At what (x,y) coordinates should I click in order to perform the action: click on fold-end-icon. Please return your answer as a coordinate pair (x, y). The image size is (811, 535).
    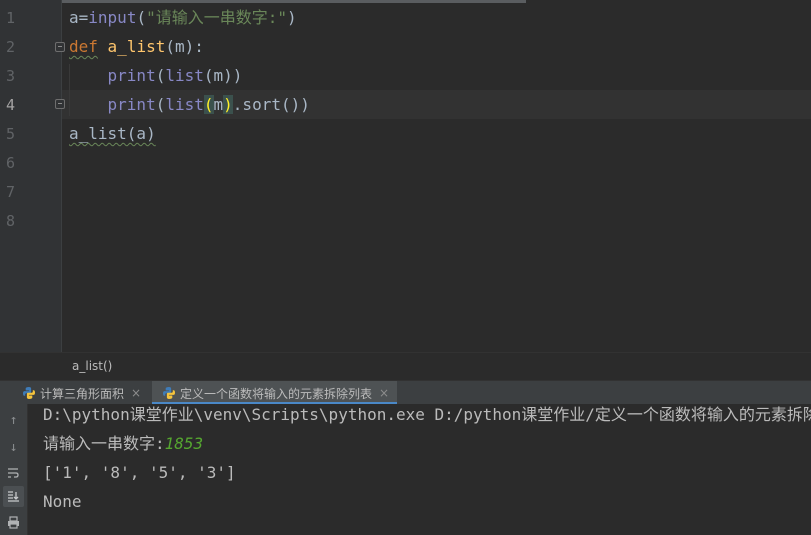
    Looking at the image, I should click on (60, 104).